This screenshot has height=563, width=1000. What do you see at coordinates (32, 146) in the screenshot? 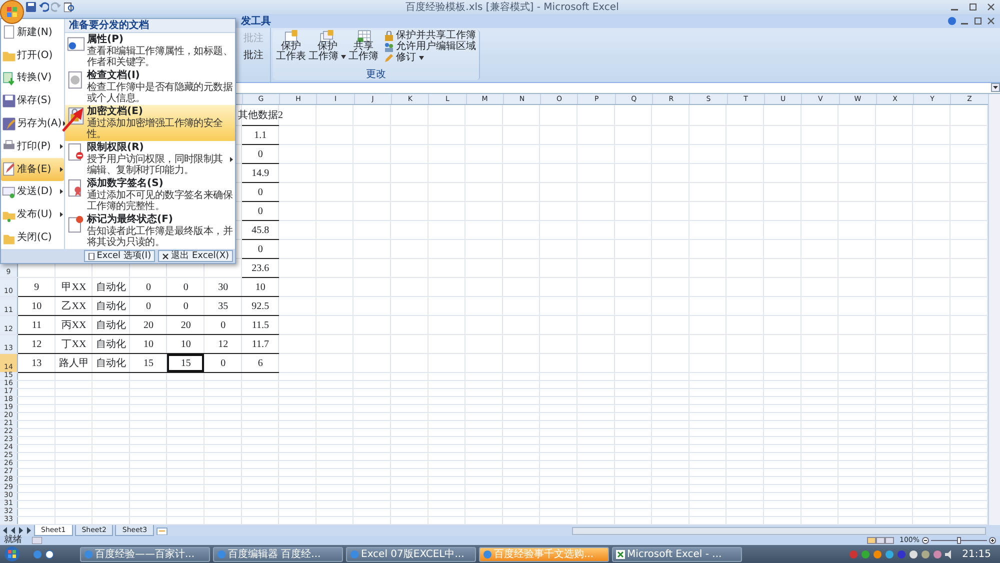
I see `menu-item: 打印(P)` at bounding box center [32, 146].